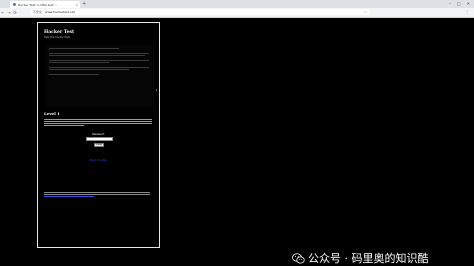 Image resolution: width=474 pixels, height=266 pixels. Describe the element at coordinates (468, 4) in the screenshot. I see `close-window-icon: ✕` at that location.